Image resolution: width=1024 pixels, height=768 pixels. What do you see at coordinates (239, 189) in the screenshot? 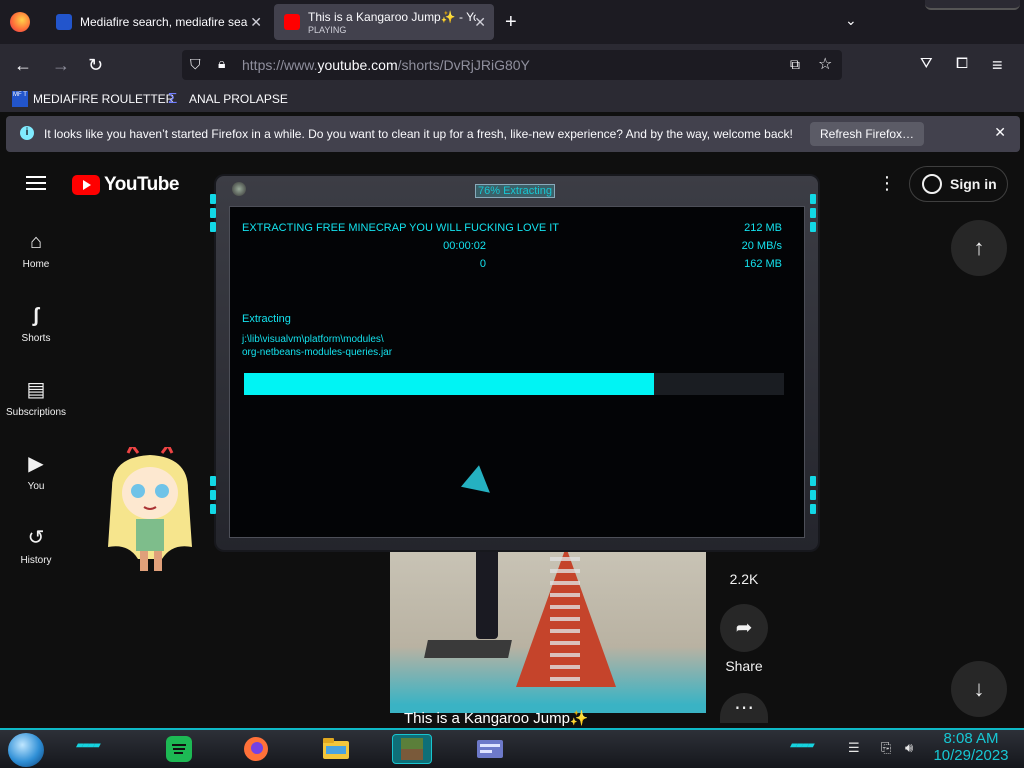
I see `app-icon` at bounding box center [239, 189].